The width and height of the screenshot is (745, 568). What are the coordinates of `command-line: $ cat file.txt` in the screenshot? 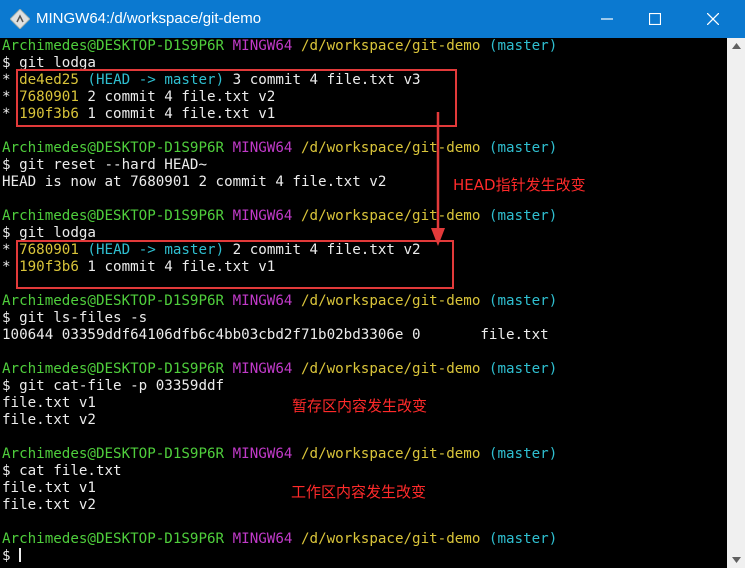 It's located at (62, 471).